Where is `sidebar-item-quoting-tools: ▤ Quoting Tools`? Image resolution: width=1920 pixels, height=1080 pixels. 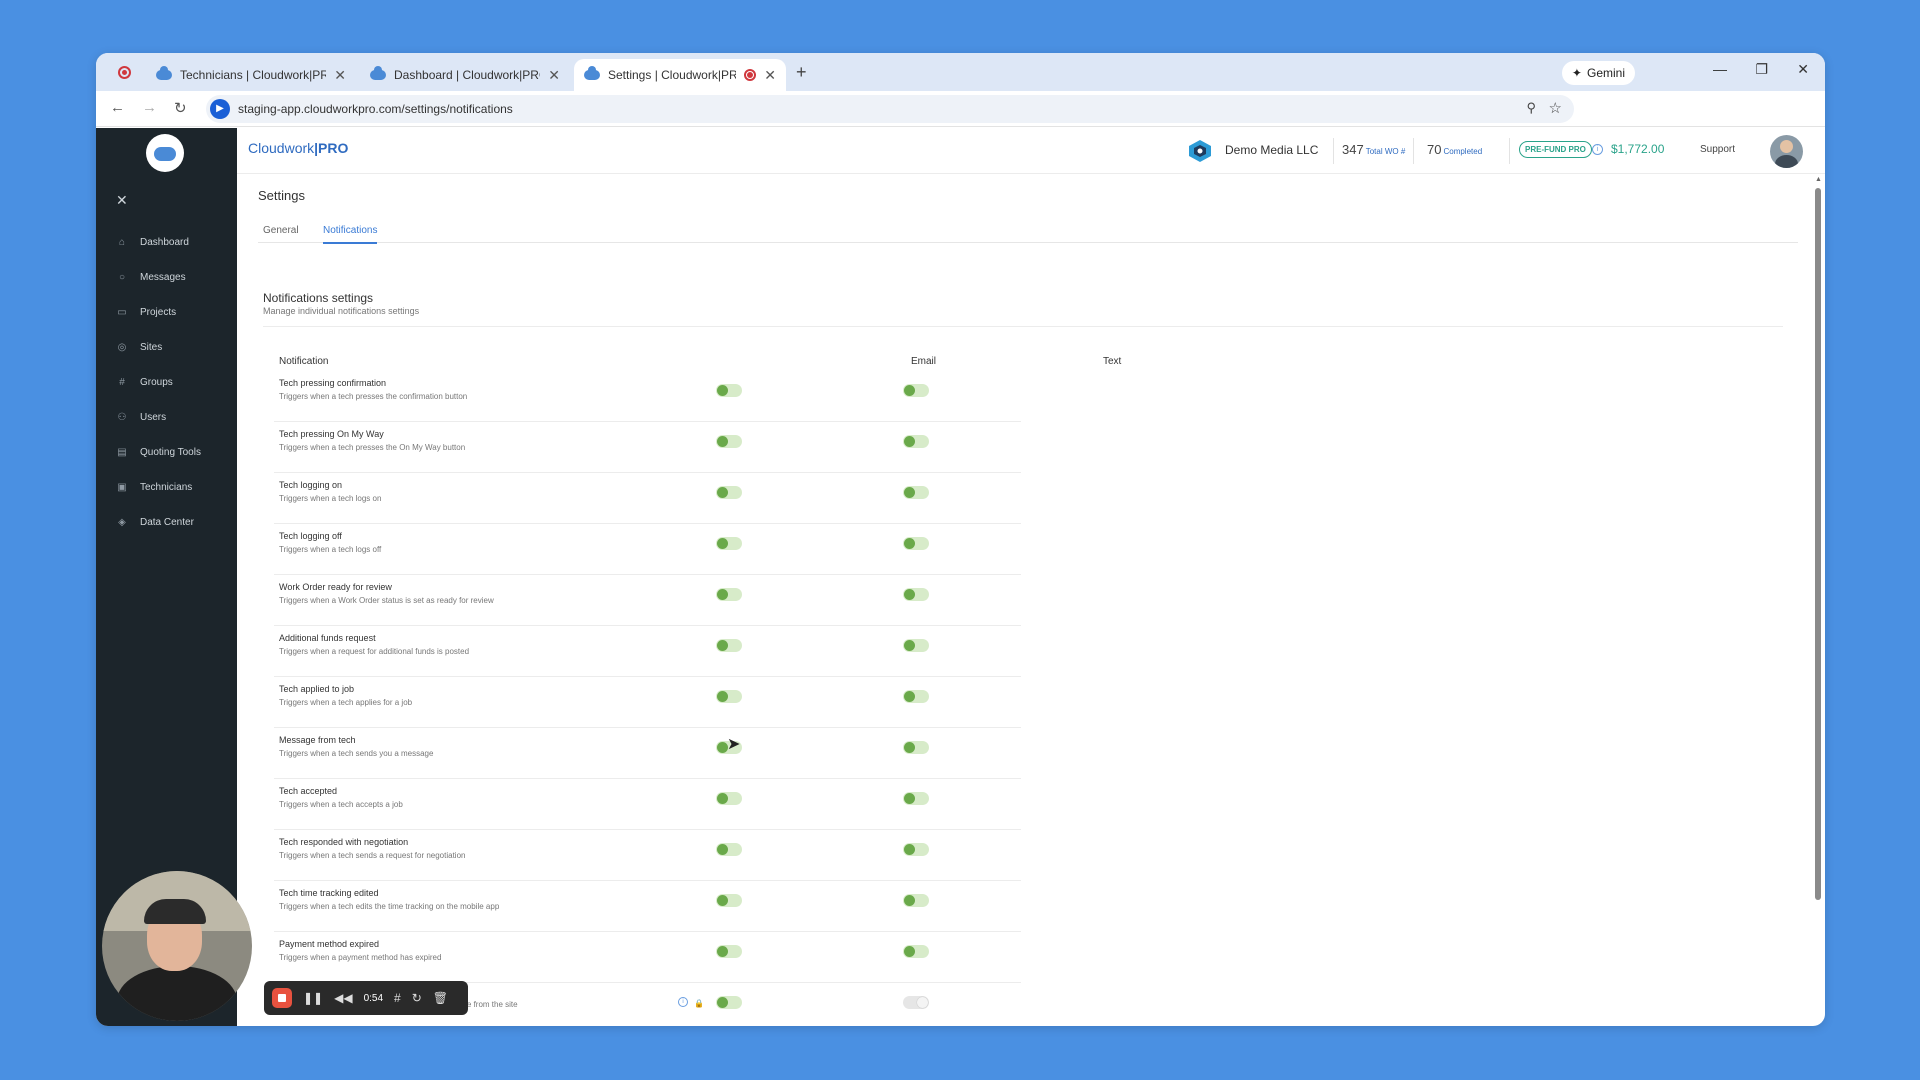 sidebar-item-quoting-tools: ▤ Quoting Tools is located at coordinates (158, 452).